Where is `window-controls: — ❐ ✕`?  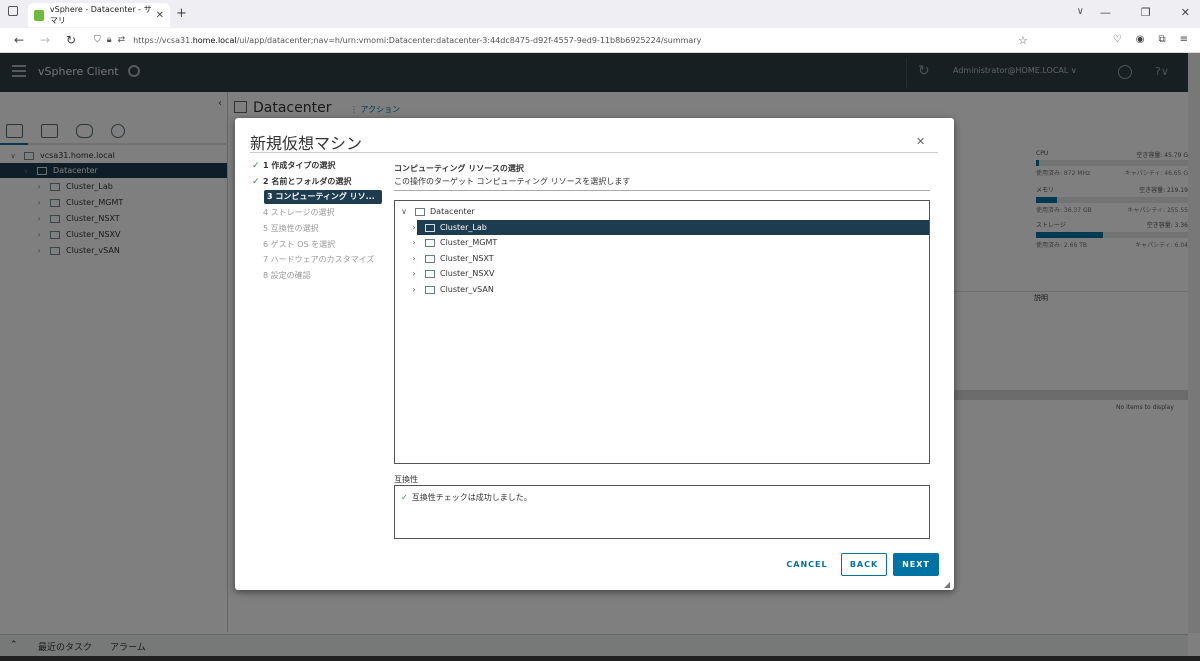
window-controls: — ❐ ✕ is located at coordinates (1145, 12).